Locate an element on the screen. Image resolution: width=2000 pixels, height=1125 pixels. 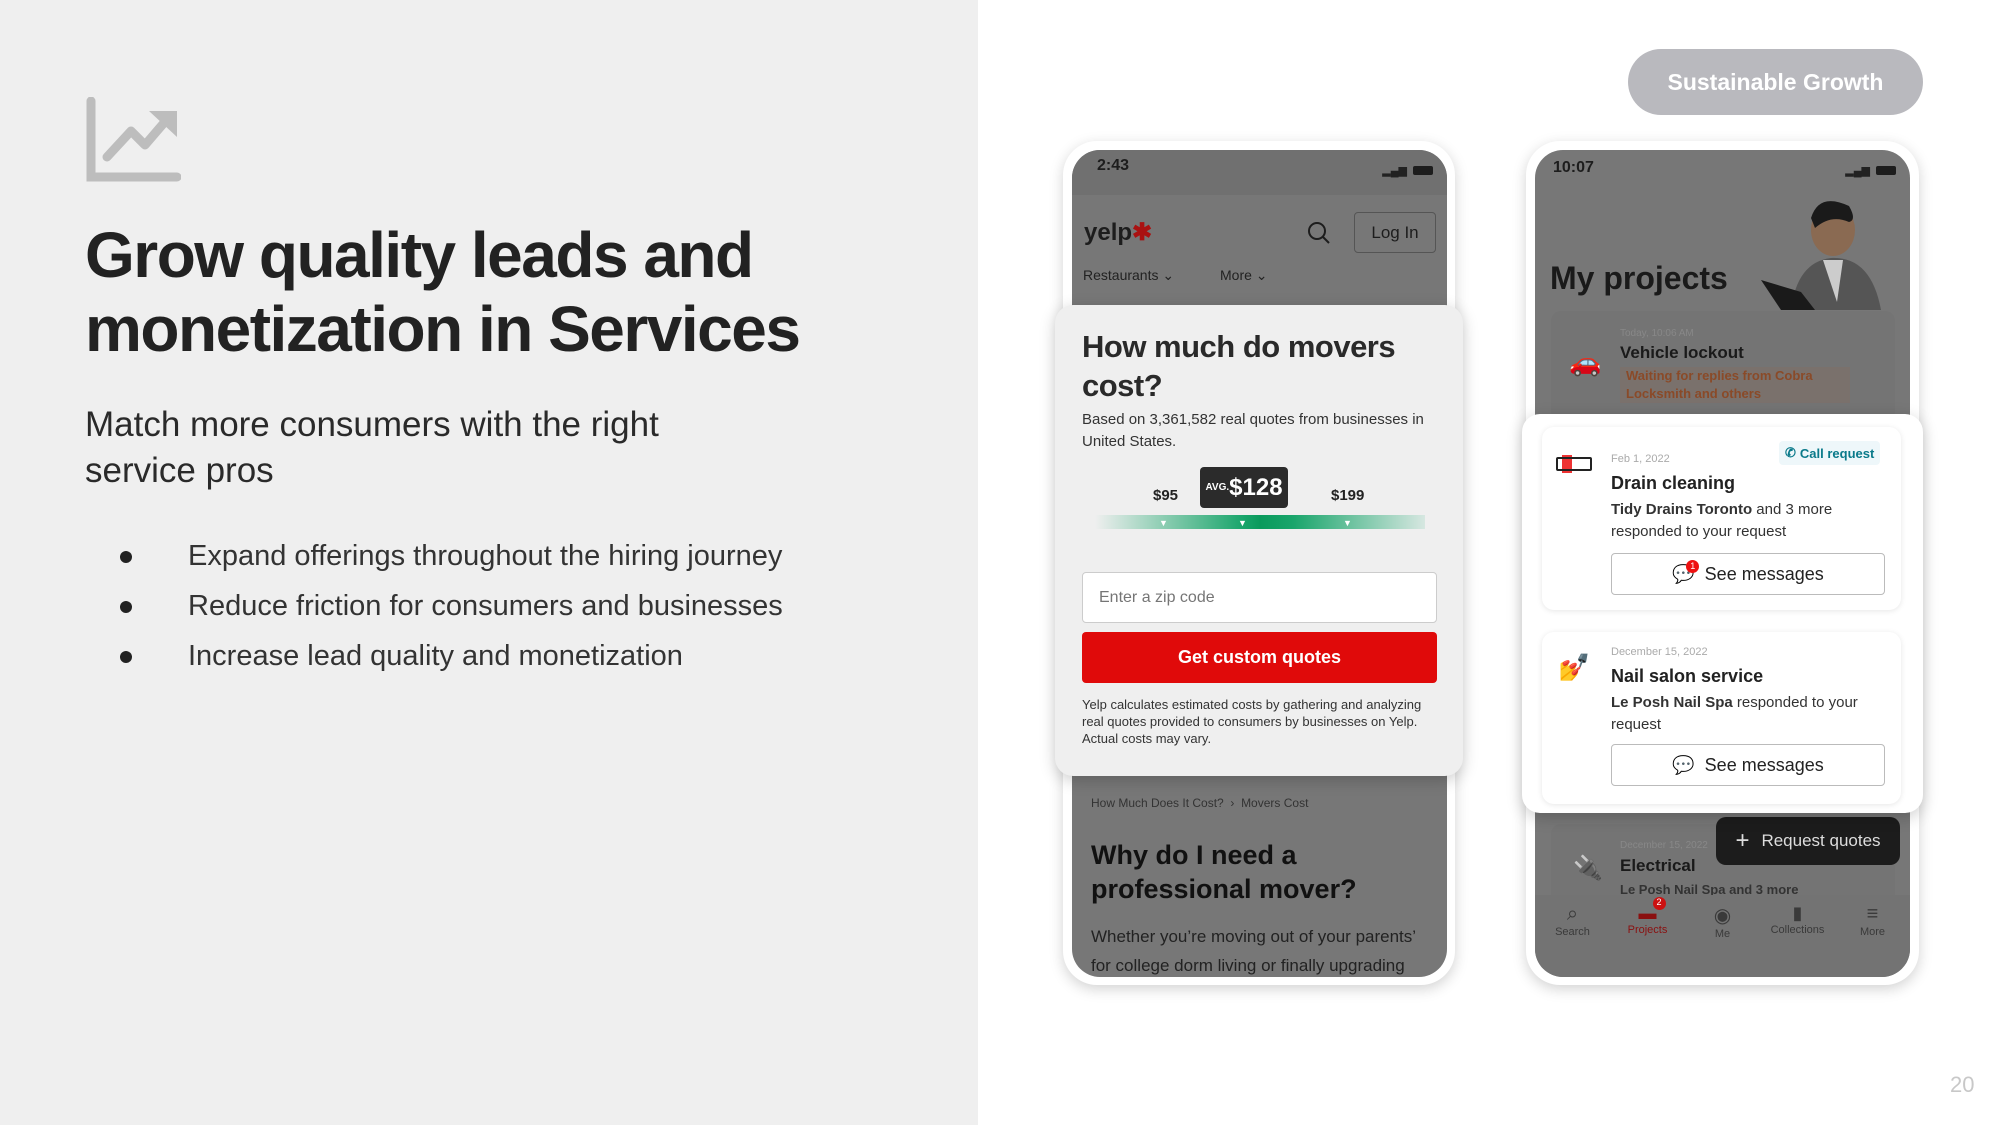
section-badge: Sustainable Growth is located at coordinates (1775, 82).